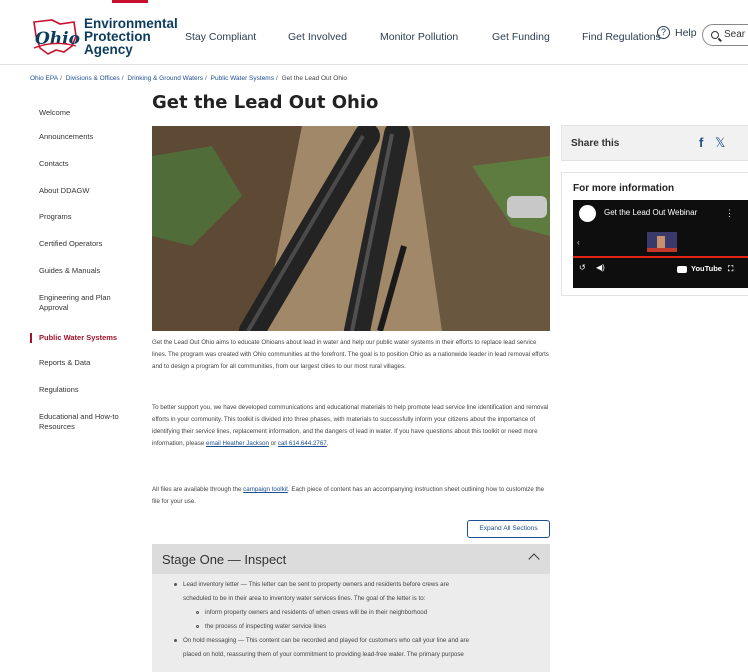  What do you see at coordinates (621, 37) in the screenshot?
I see `nav-find-regulations: Find Regulations` at bounding box center [621, 37].